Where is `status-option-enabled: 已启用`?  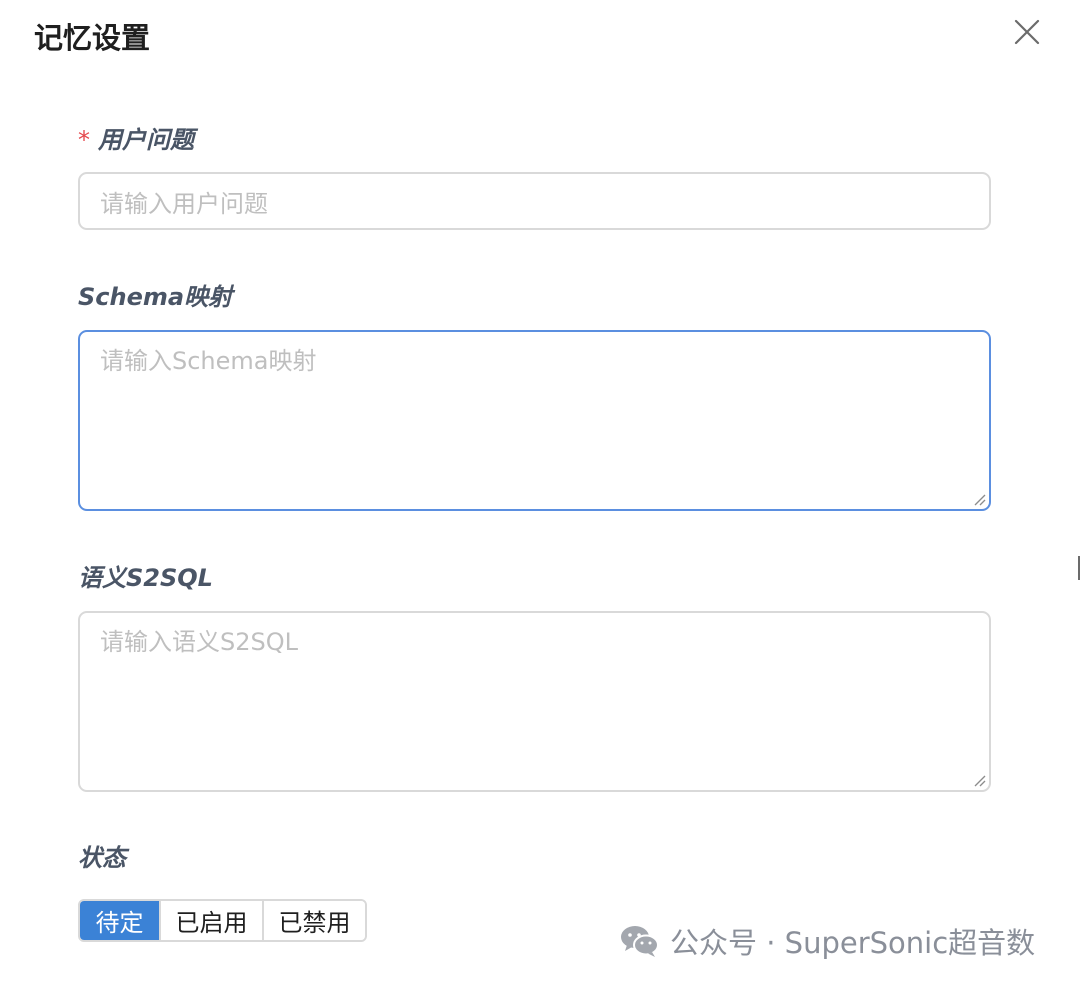 status-option-enabled: 已启用 is located at coordinates (210, 920).